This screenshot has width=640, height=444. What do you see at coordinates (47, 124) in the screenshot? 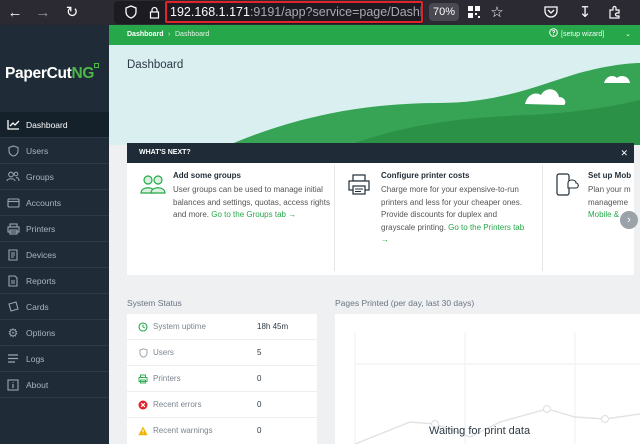
I see `sidebar-item-label: Dashboard` at bounding box center [47, 124].